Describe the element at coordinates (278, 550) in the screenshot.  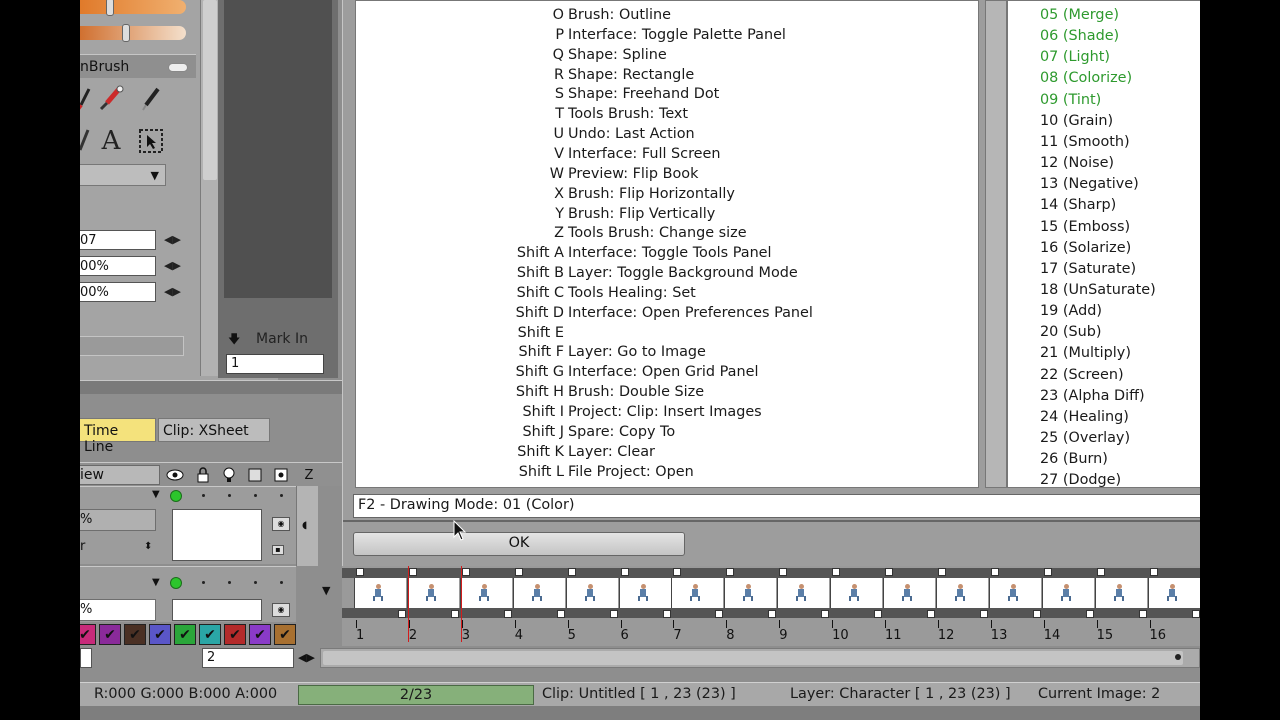
I see `layer-option-button: ▪` at that location.